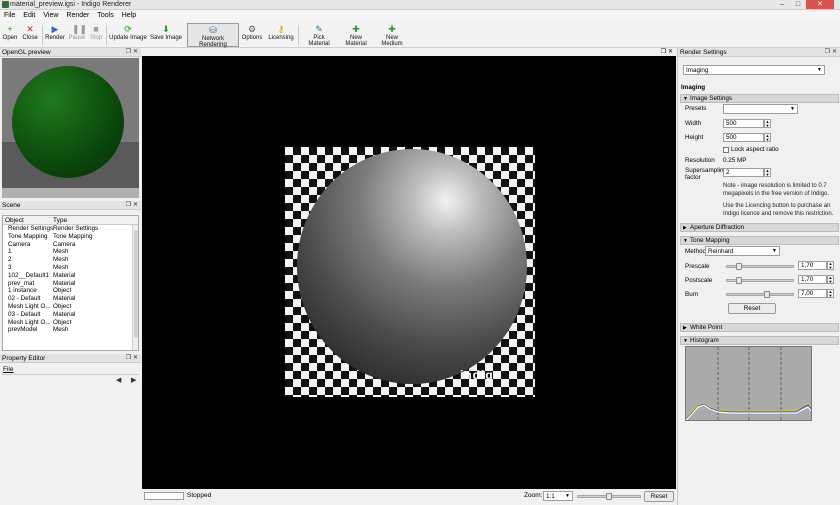 The width and height of the screenshot is (840, 505). I want to click on histogram-section: ▼ Histogram, so click(759, 340).